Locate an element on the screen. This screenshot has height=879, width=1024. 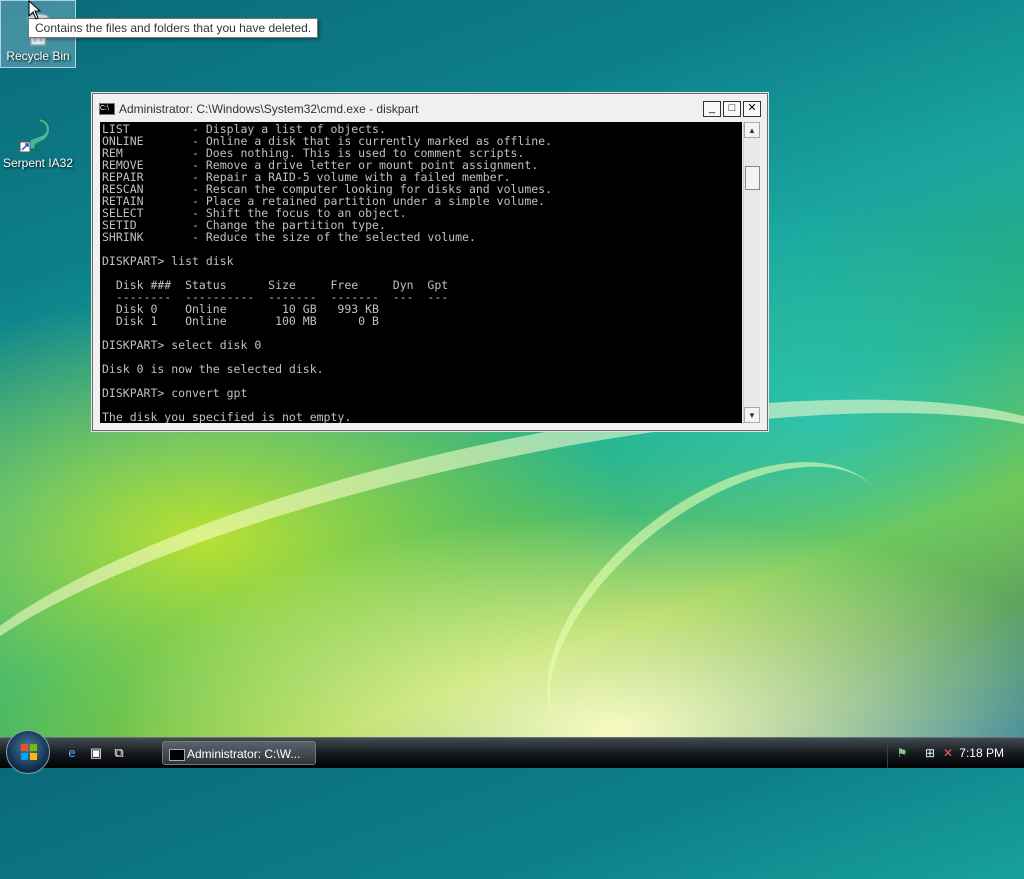
maximize-button: □ is located at coordinates (732, 109).